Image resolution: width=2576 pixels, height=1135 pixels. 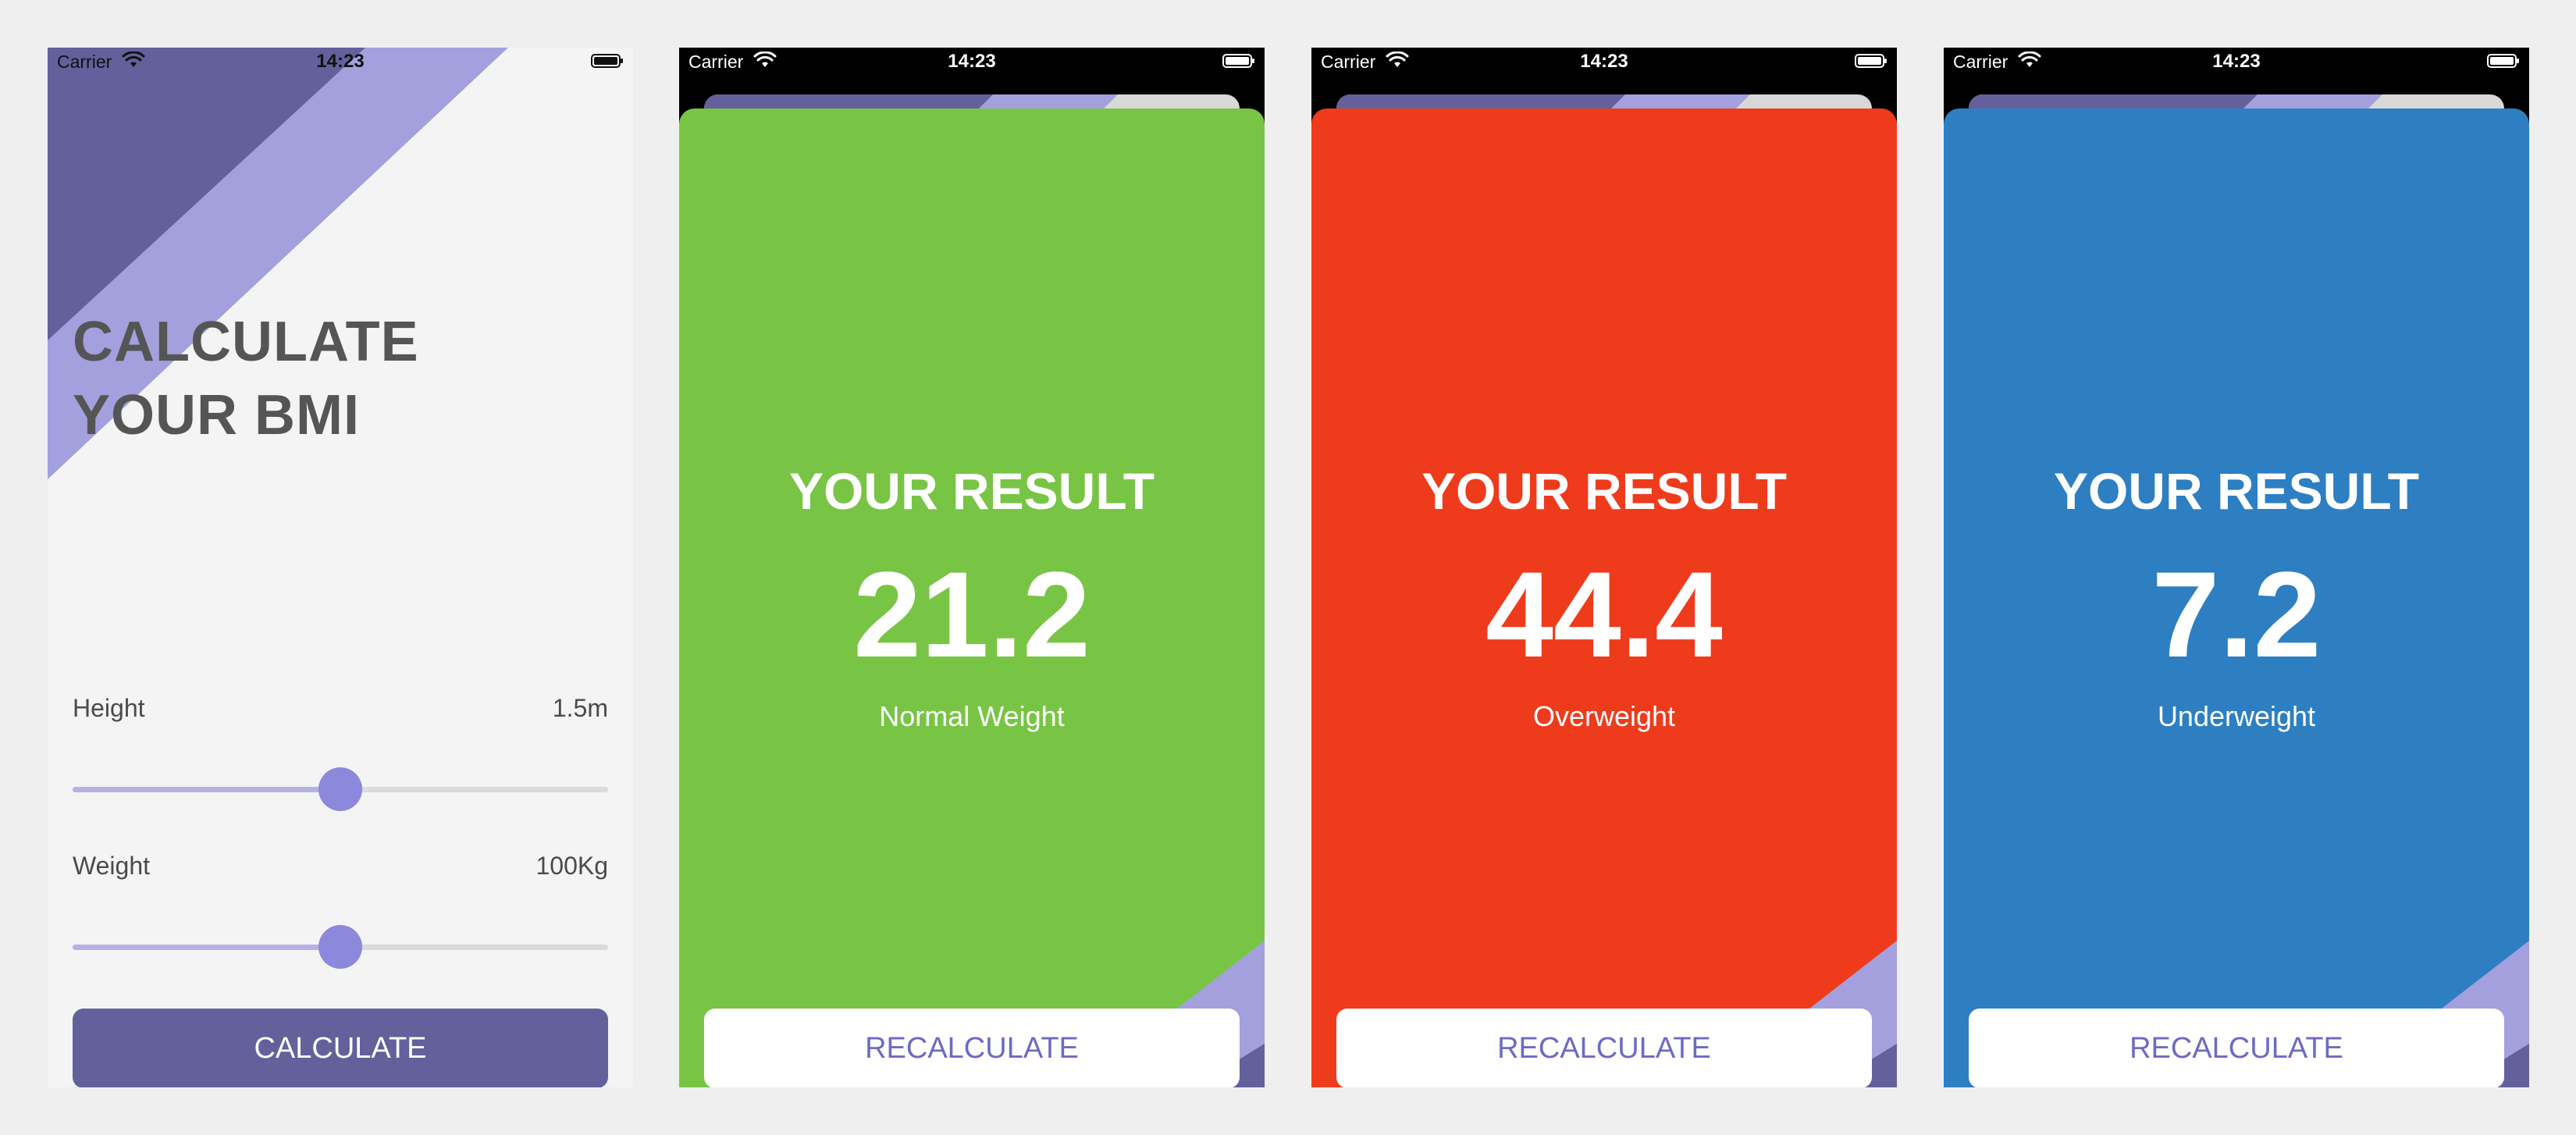 I want to click on bmi-value: 7.2, so click(x=2236, y=615).